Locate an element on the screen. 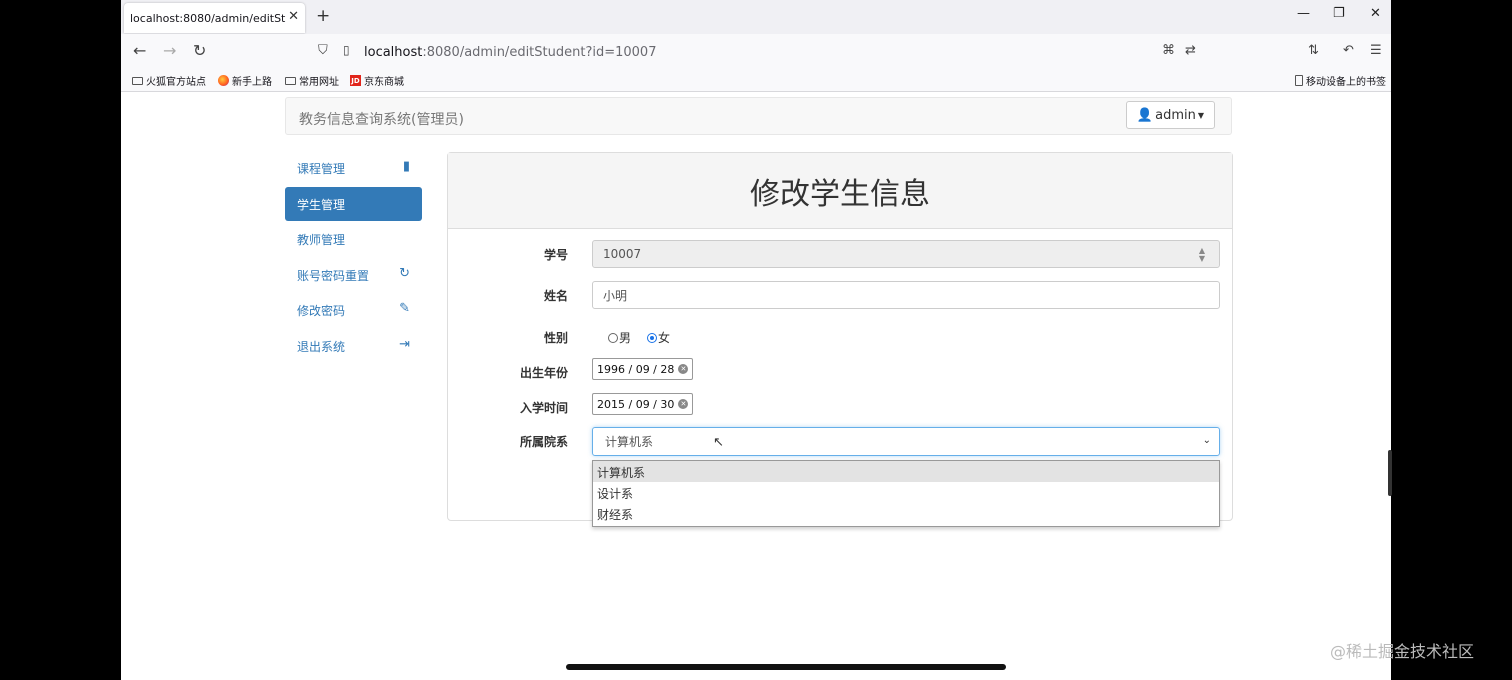 The width and height of the screenshot is (1512, 680). birth-row: 出生年份 1996 / 09 / 28 ✕ is located at coordinates (841, 373).